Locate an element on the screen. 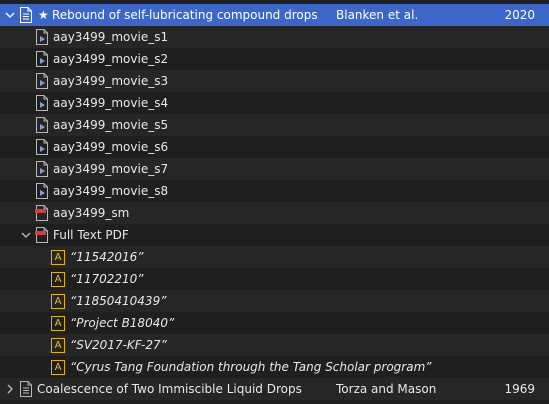 Image resolution: width=549 pixels, height=404 pixels. attachment-title: Full Text PDF is located at coordinates (91, 235).